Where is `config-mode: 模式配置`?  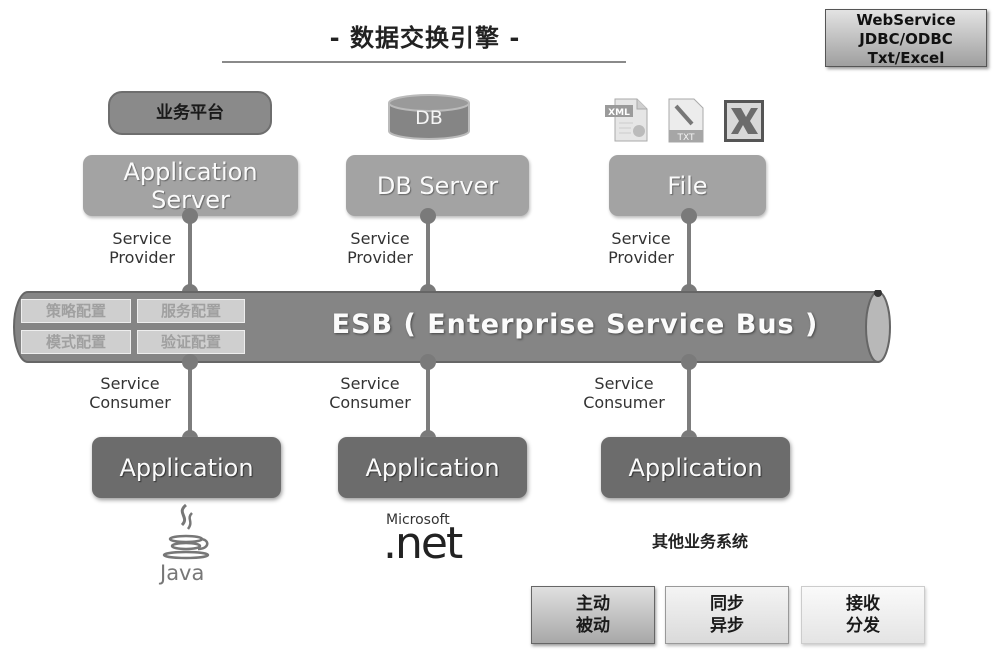
config-mode: 模式配置 is located at coordinates (76, 342).